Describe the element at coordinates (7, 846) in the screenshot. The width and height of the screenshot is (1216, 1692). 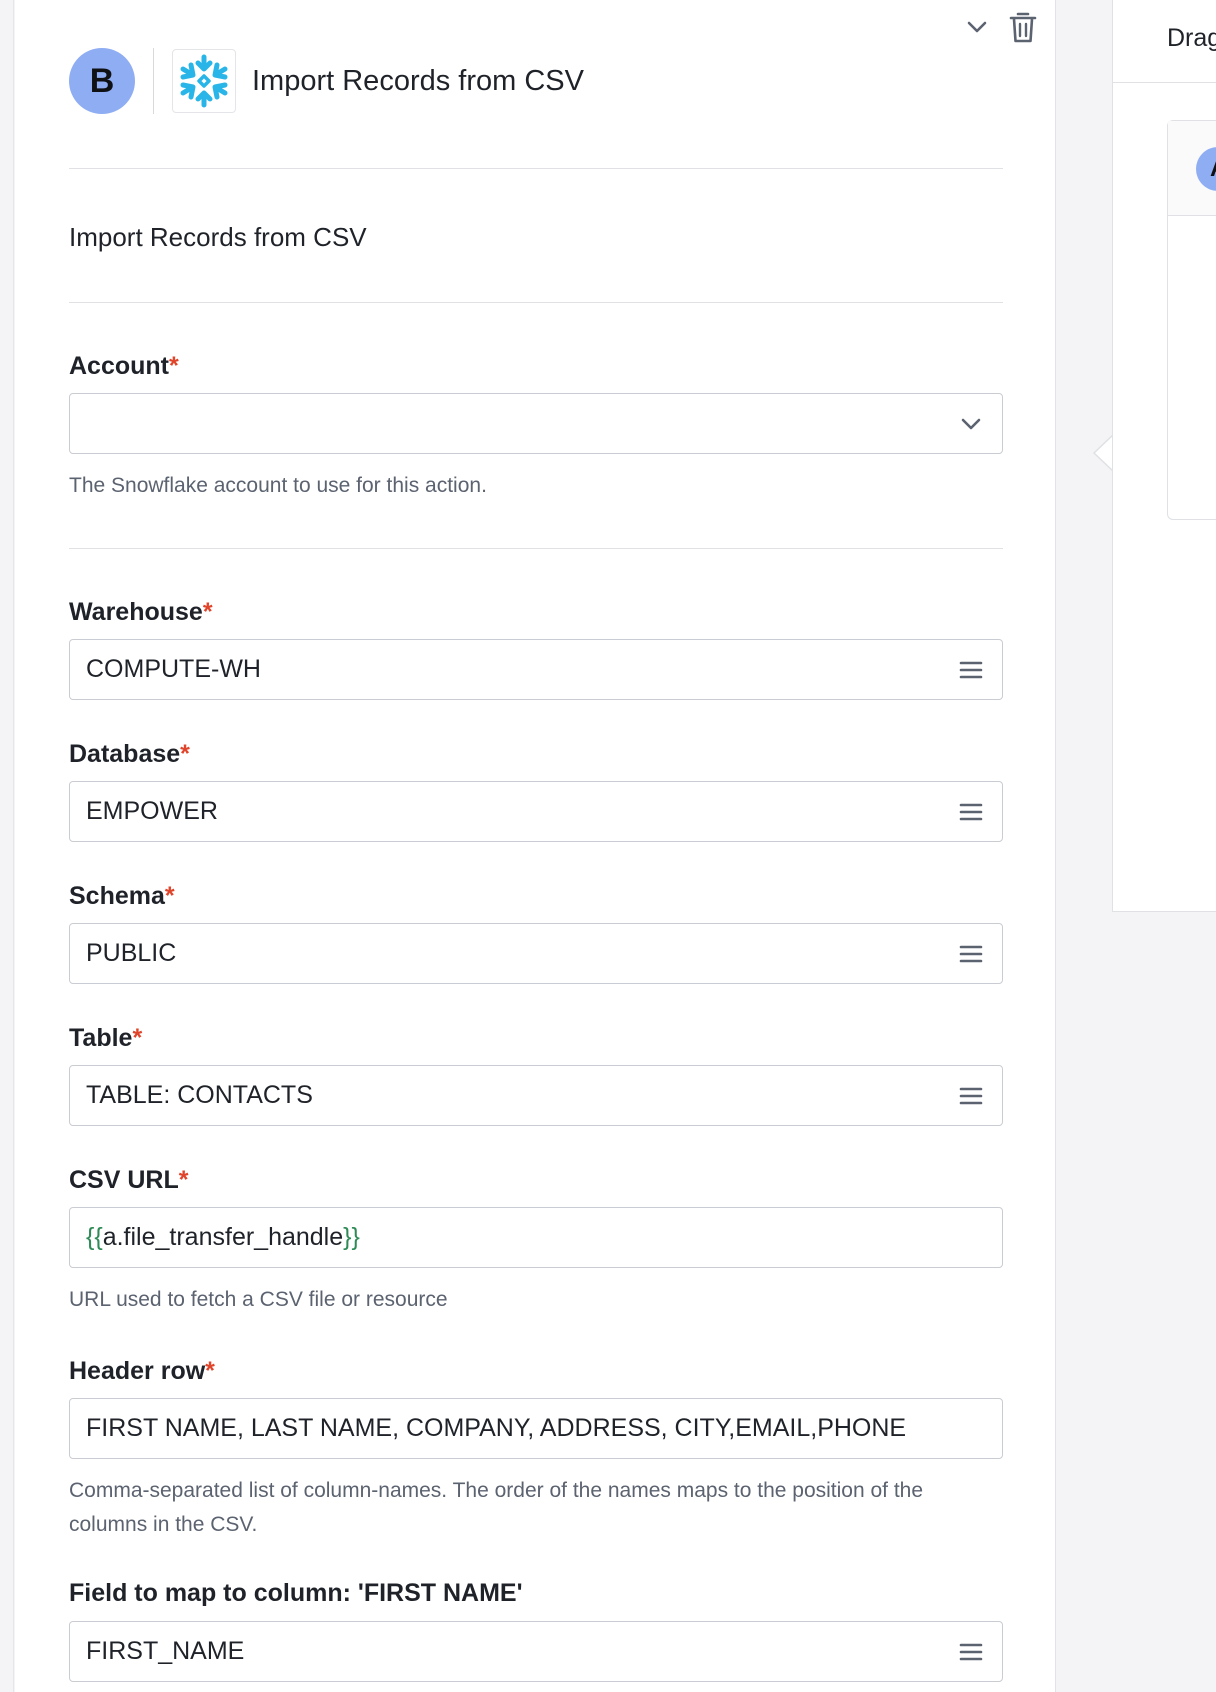
I see `left-gutter` at that location.